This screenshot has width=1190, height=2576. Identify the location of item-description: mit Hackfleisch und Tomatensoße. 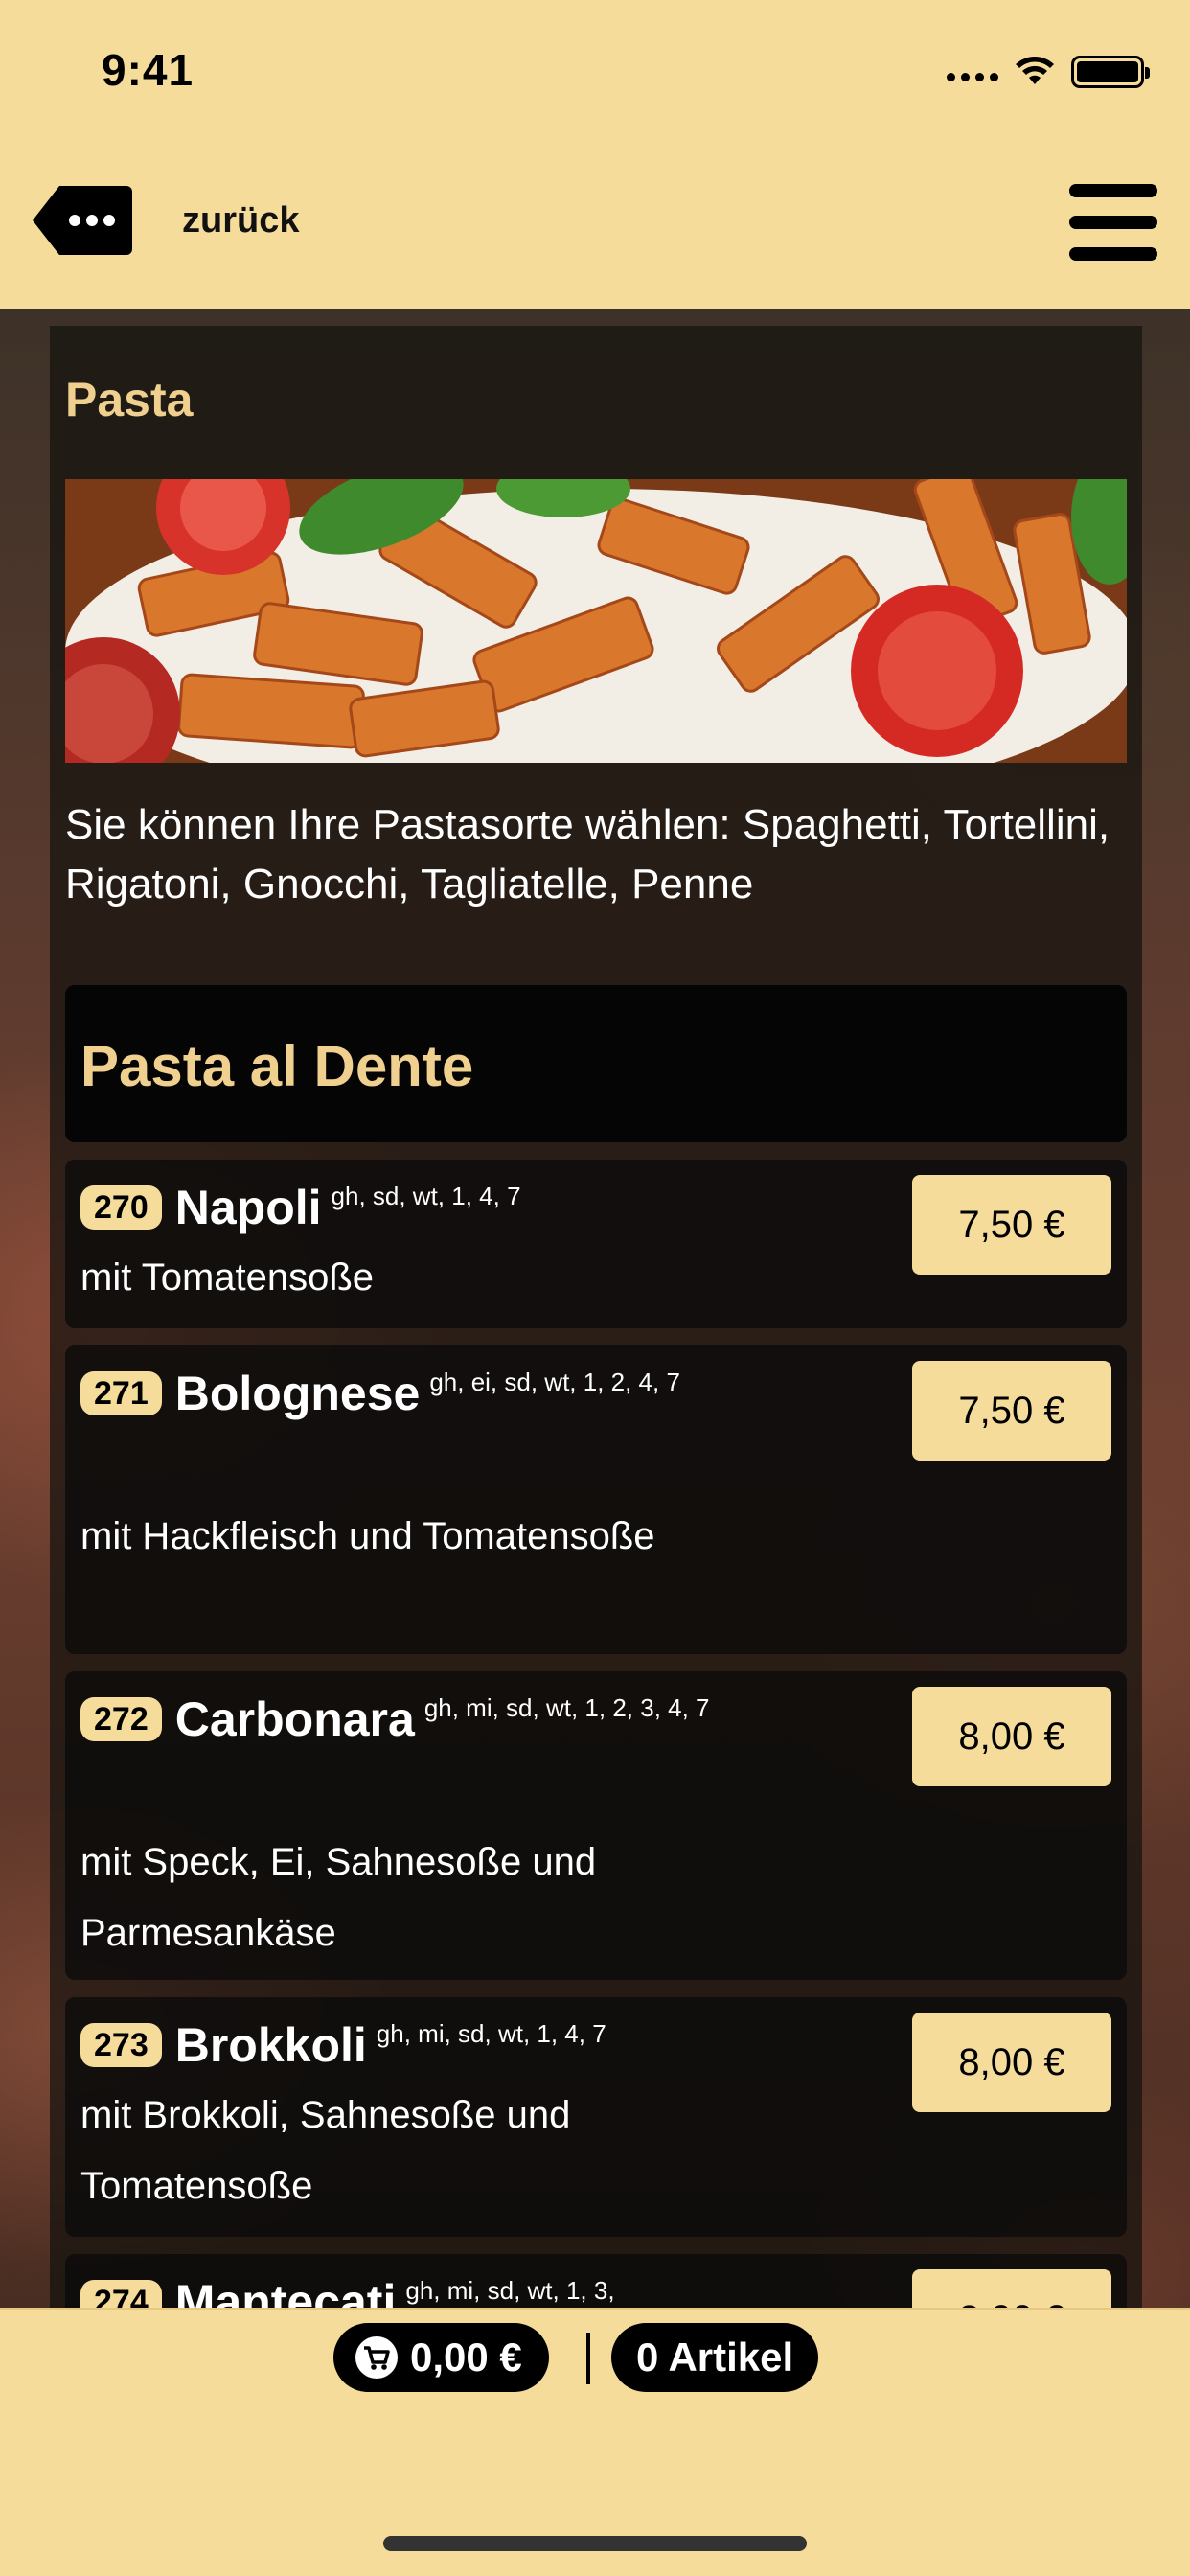
(367, 1536).